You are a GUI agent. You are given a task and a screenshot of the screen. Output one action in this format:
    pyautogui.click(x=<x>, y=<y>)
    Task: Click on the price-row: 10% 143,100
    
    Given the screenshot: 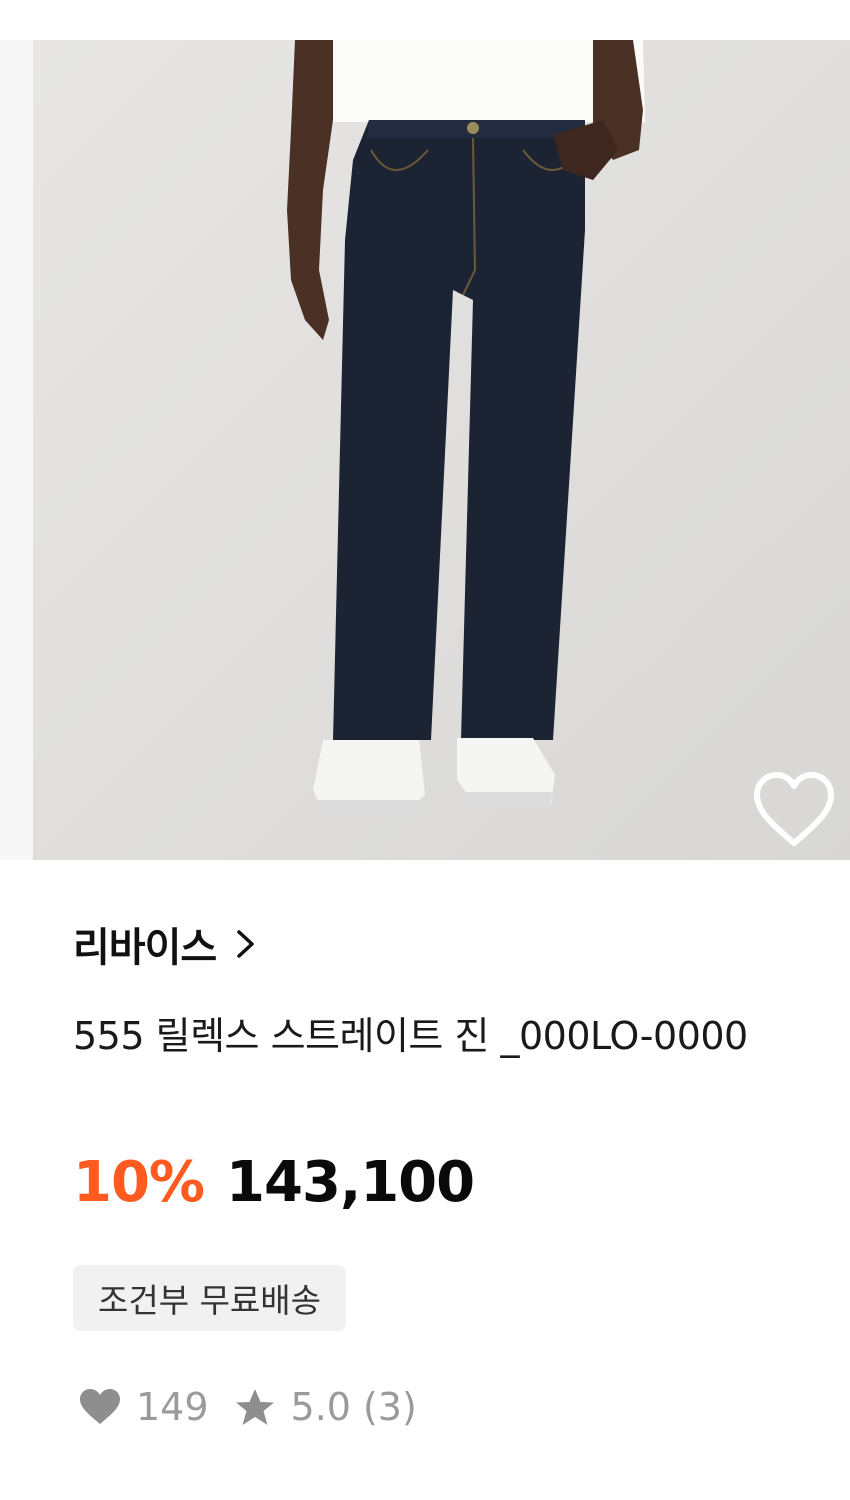 What is the action you would take?
    pyautogui.click(x=274, y=1182)
    